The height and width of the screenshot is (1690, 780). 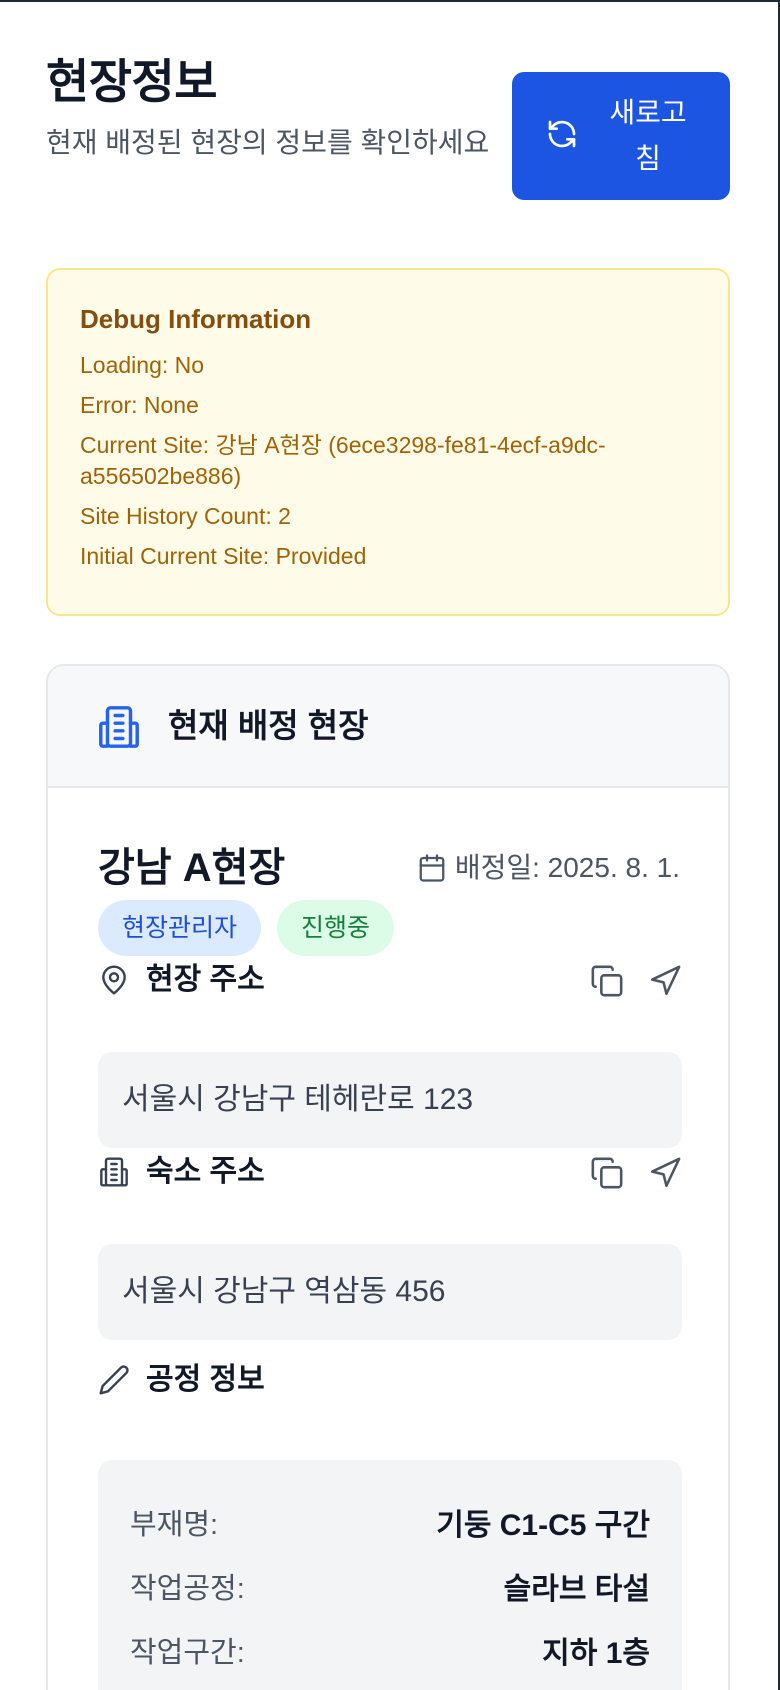 I want to click on site-name: 강남 A현장, so click(x=192, y=868).